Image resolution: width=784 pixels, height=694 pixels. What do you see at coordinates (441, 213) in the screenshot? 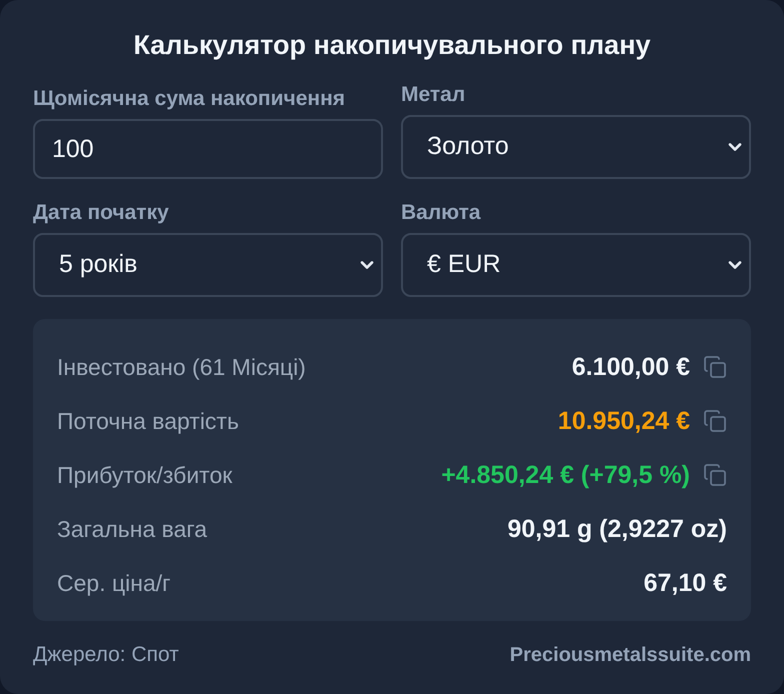
I see `field-label: Валюта` at bounding box center [441, 213].